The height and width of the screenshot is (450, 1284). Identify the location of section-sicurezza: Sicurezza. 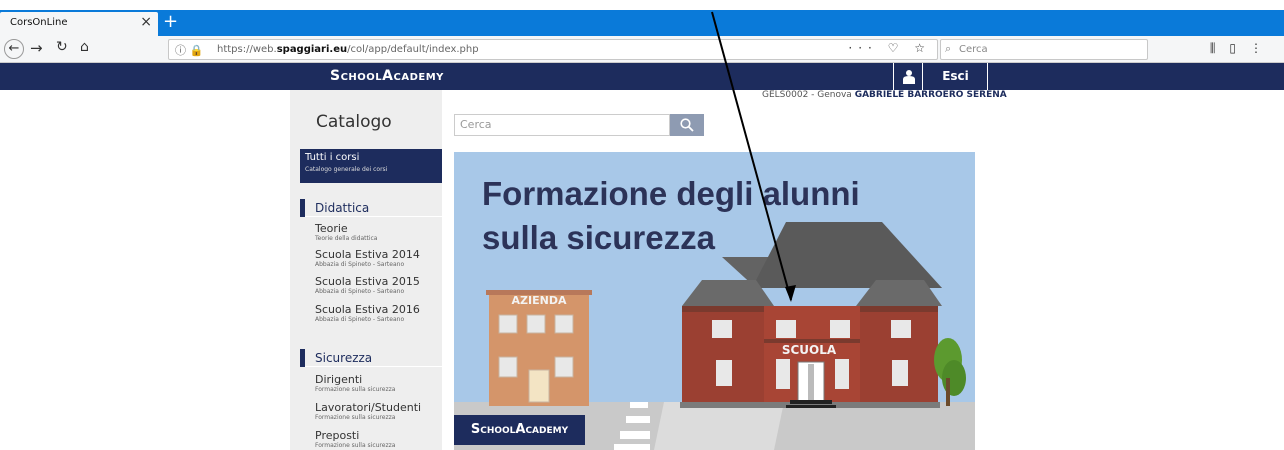
(371, 358).